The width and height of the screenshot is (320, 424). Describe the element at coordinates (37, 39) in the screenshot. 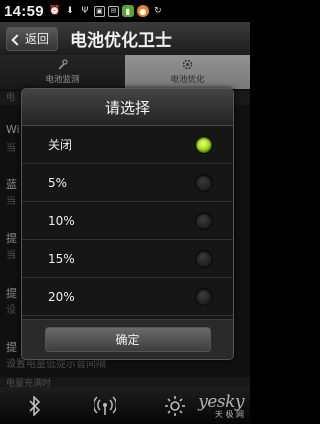

I see `back-button-label: 返回` at that location.